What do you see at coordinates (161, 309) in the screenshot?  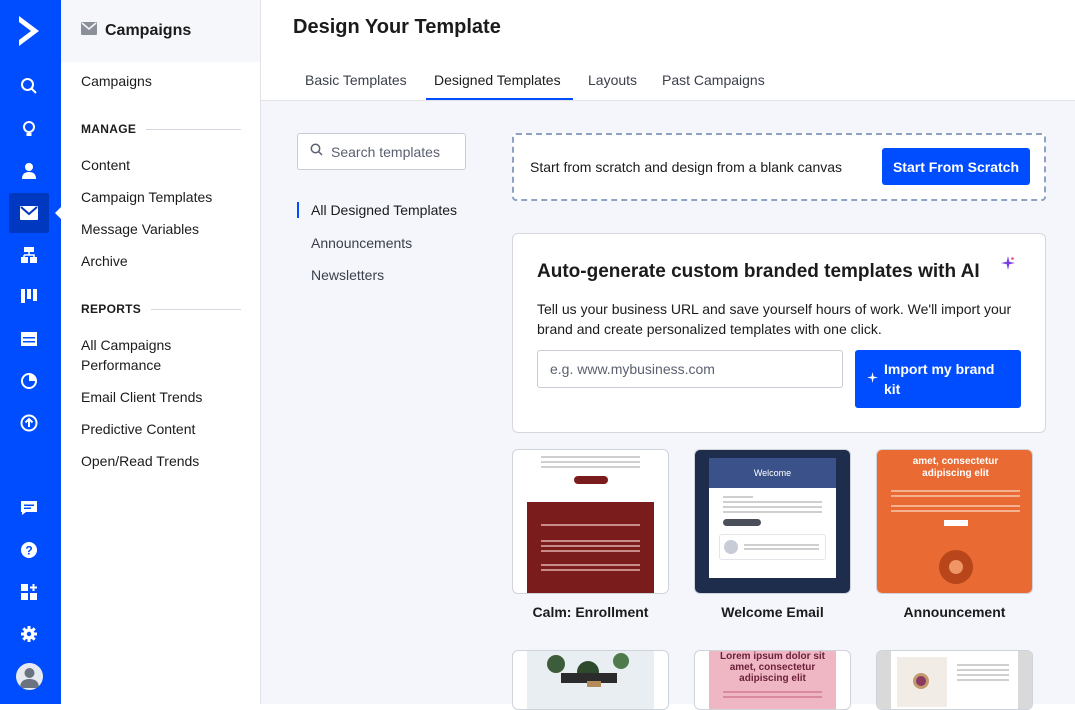 I see `reports-heading: REPORTS` at bounding box center [161, 309].